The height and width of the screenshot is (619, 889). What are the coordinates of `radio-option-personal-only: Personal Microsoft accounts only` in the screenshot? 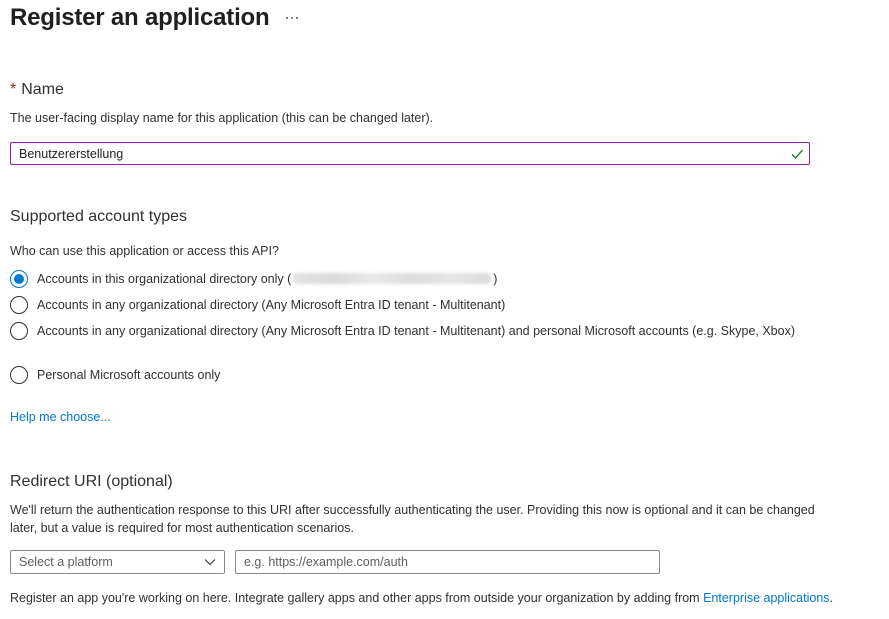 It's located at (115, 375).